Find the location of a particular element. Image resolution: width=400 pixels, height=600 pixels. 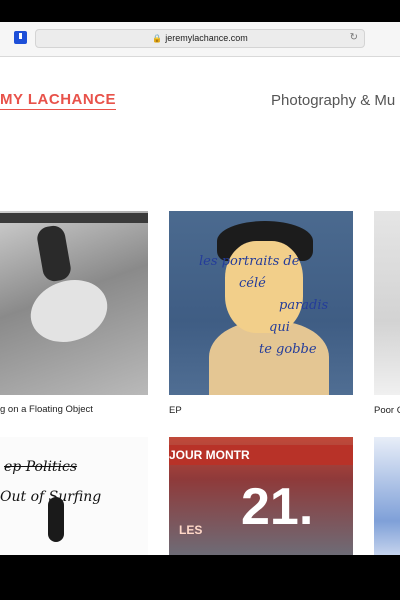

address-text: 🔒 jeremylachance.com is located at coordinates (200, 38).